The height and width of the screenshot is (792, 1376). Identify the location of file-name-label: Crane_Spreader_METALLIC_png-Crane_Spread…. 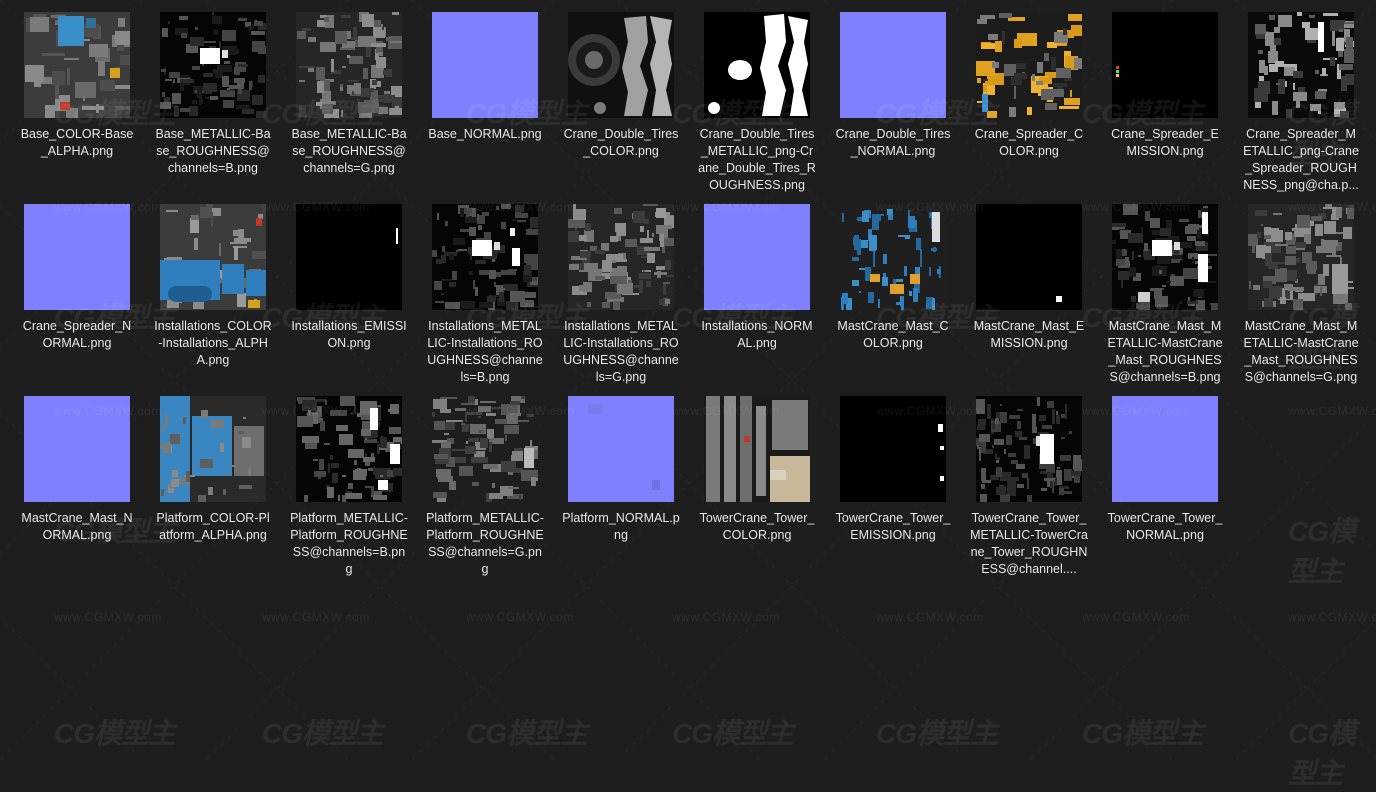
(1301, 159).